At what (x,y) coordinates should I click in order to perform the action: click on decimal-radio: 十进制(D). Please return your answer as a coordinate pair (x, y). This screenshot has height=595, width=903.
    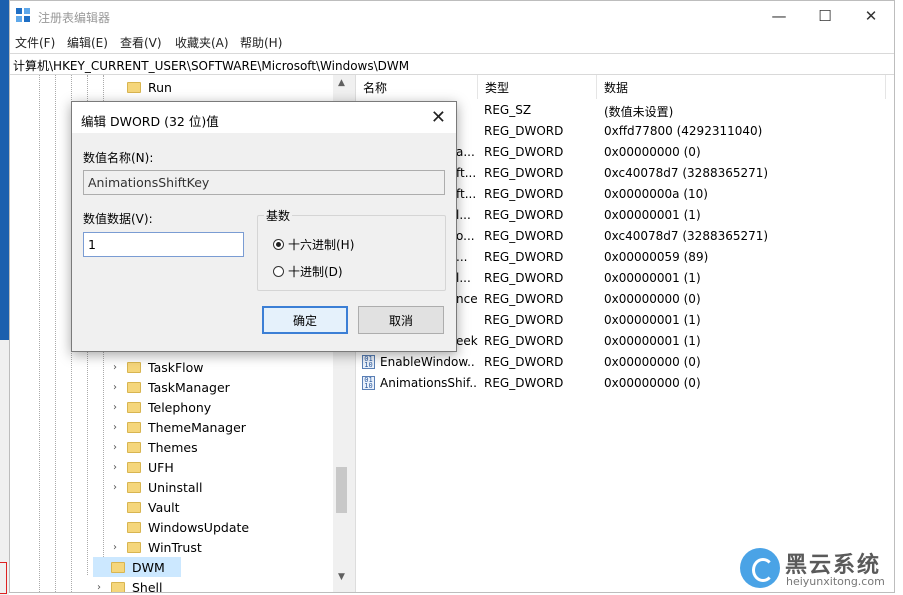
    Looking at the image, I should click on (308, 271).